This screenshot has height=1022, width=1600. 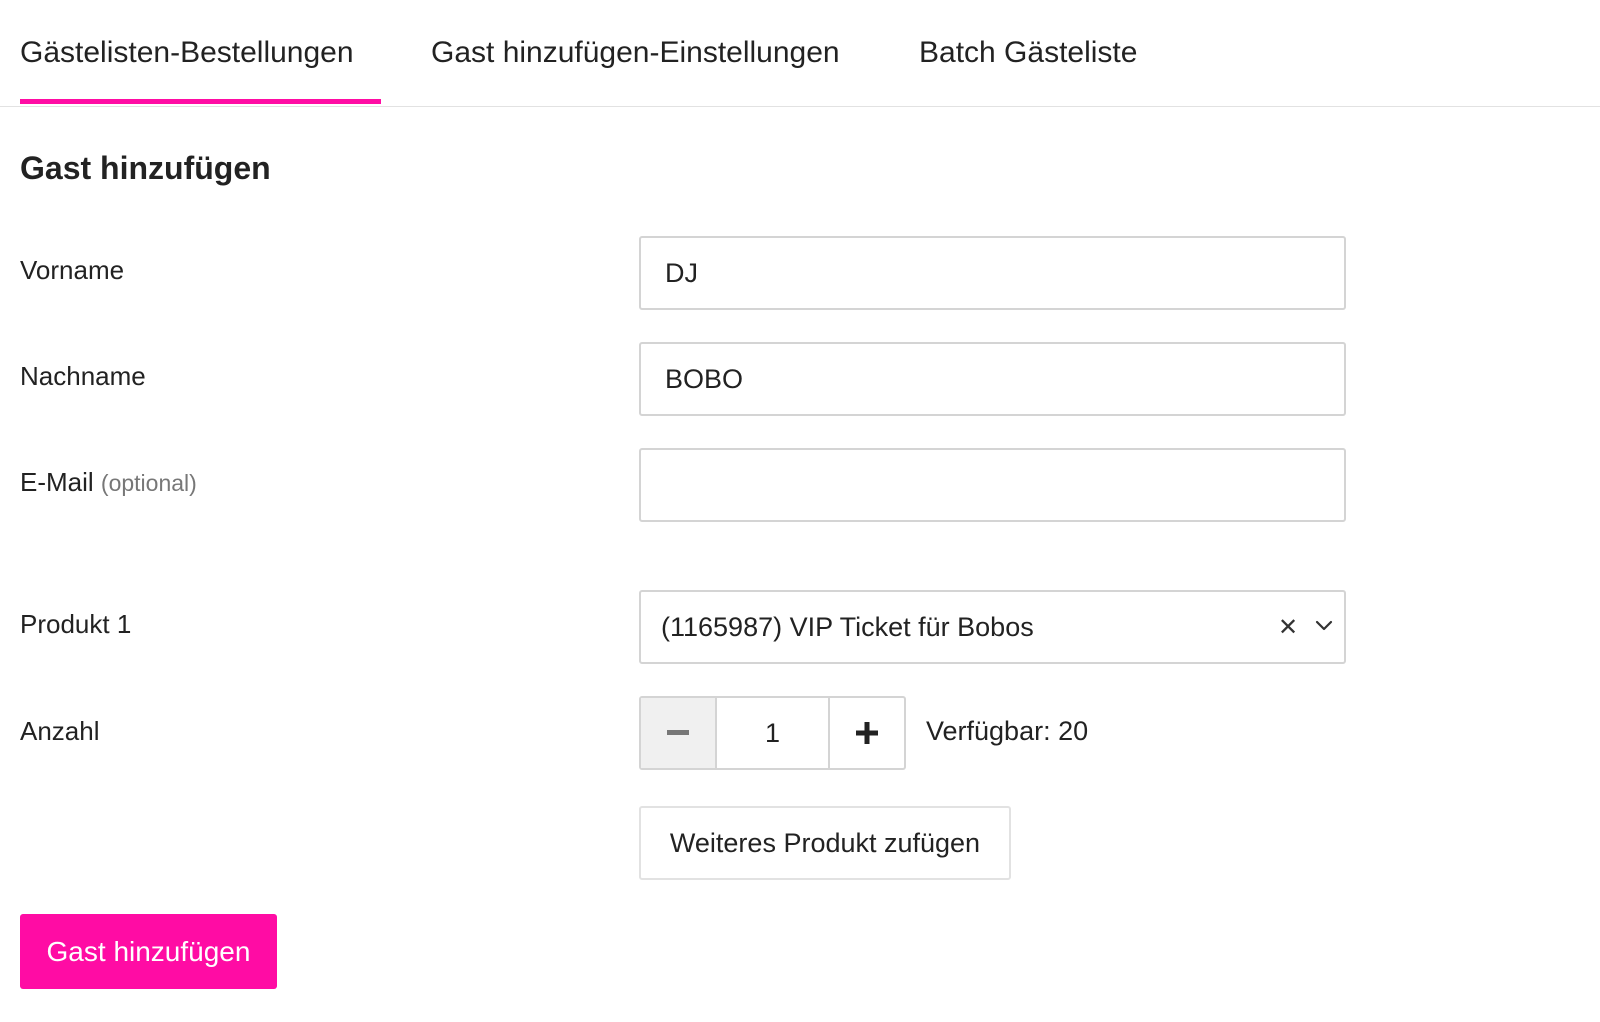 I want to click on last-name-field, so click(x=992, y=379).